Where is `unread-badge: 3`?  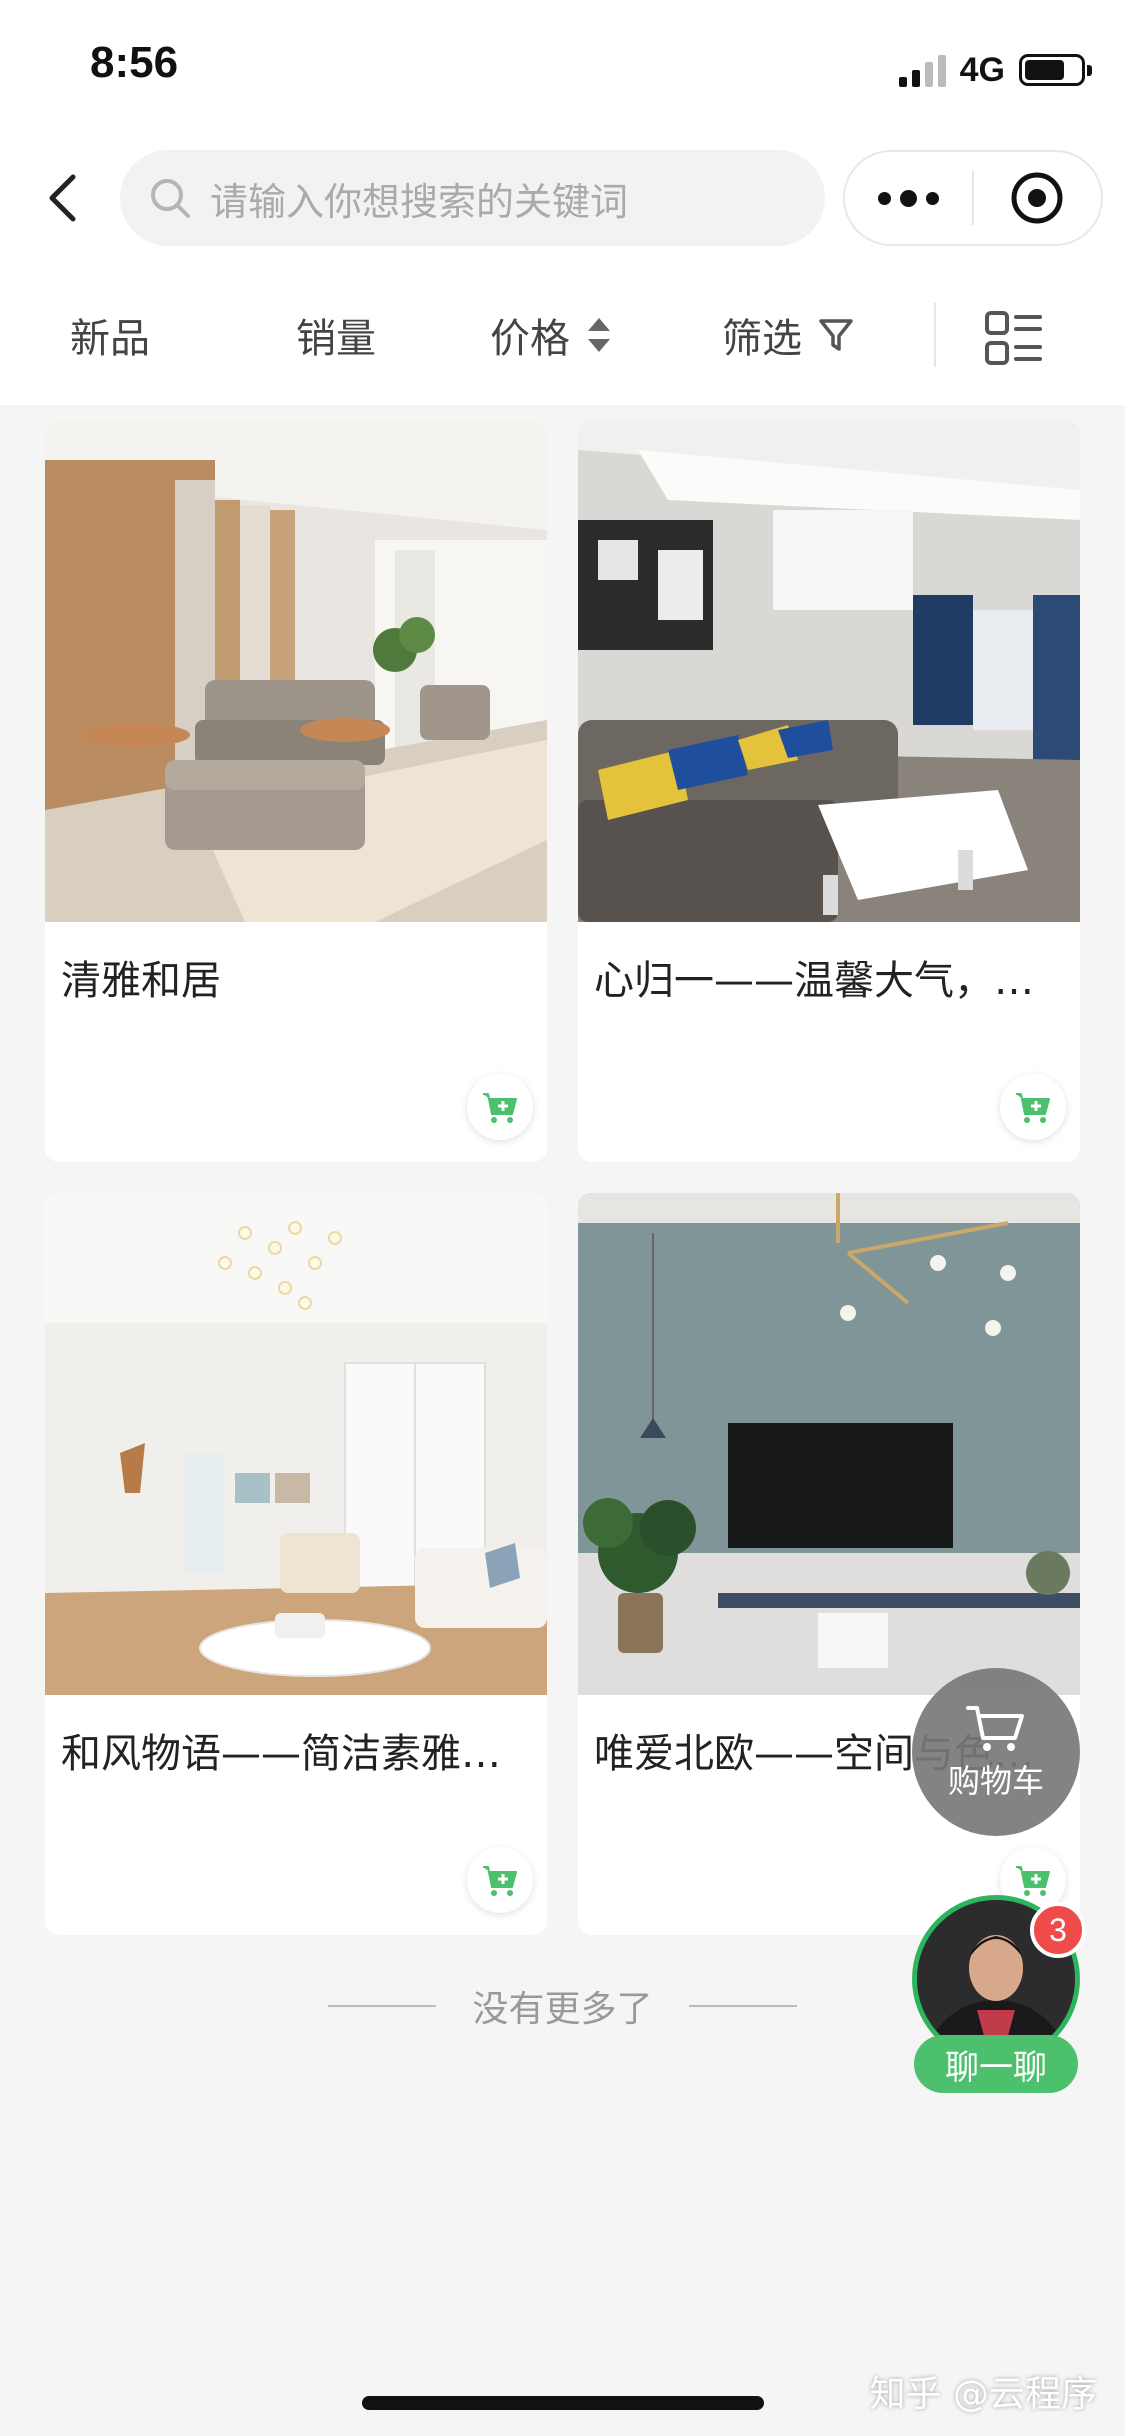 unread-badge: 3 is located at coordinates (1058, 1930).